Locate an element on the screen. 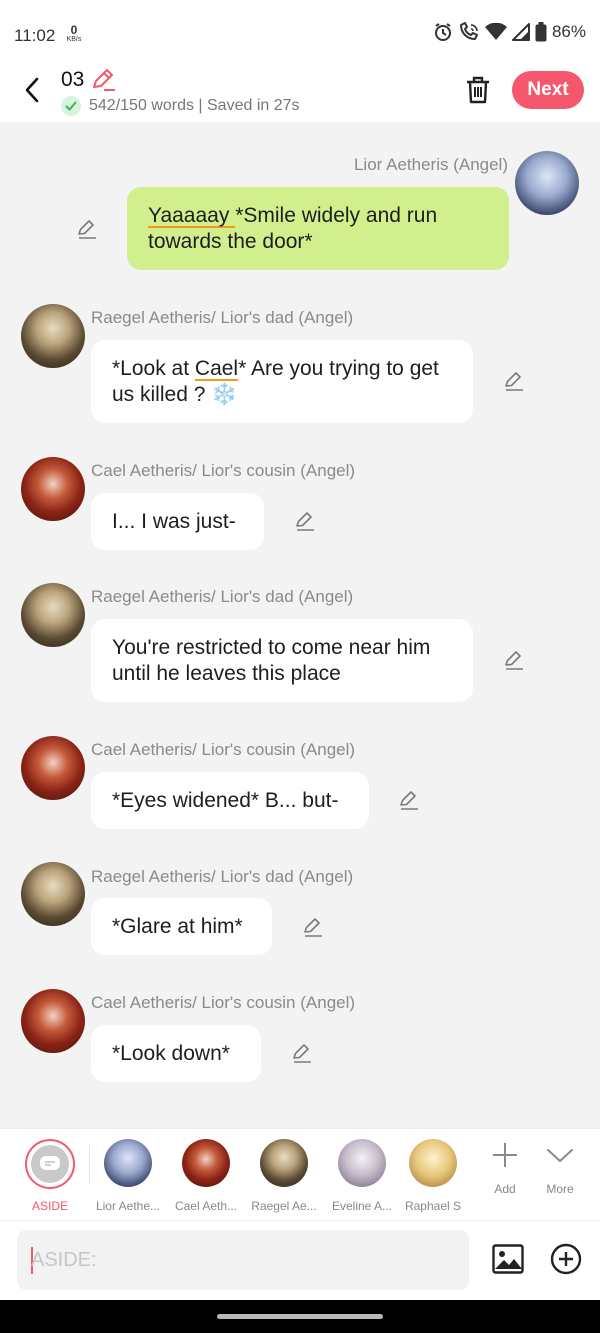  check-icon is located at coordinates (71, 106).